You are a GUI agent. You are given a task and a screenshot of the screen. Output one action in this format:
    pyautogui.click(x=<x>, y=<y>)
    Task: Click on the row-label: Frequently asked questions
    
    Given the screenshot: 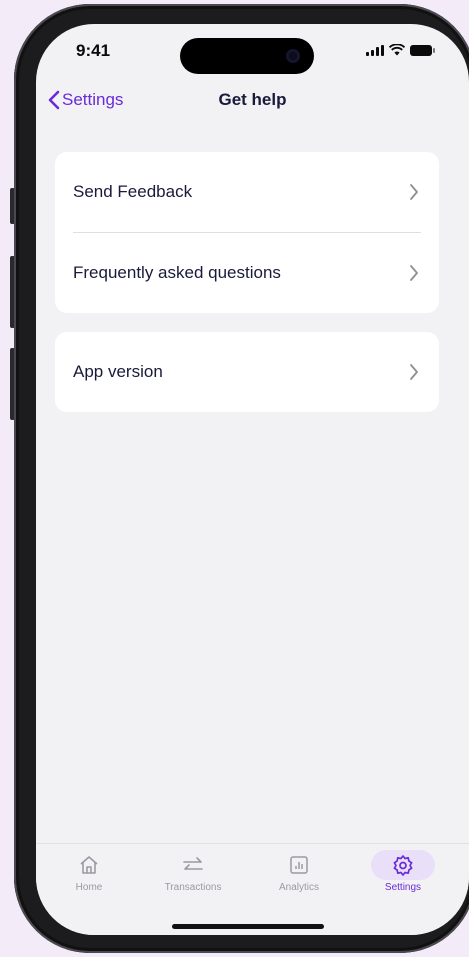 What is the action you would take?
    pyautogui.click(x=177, y=272)
    